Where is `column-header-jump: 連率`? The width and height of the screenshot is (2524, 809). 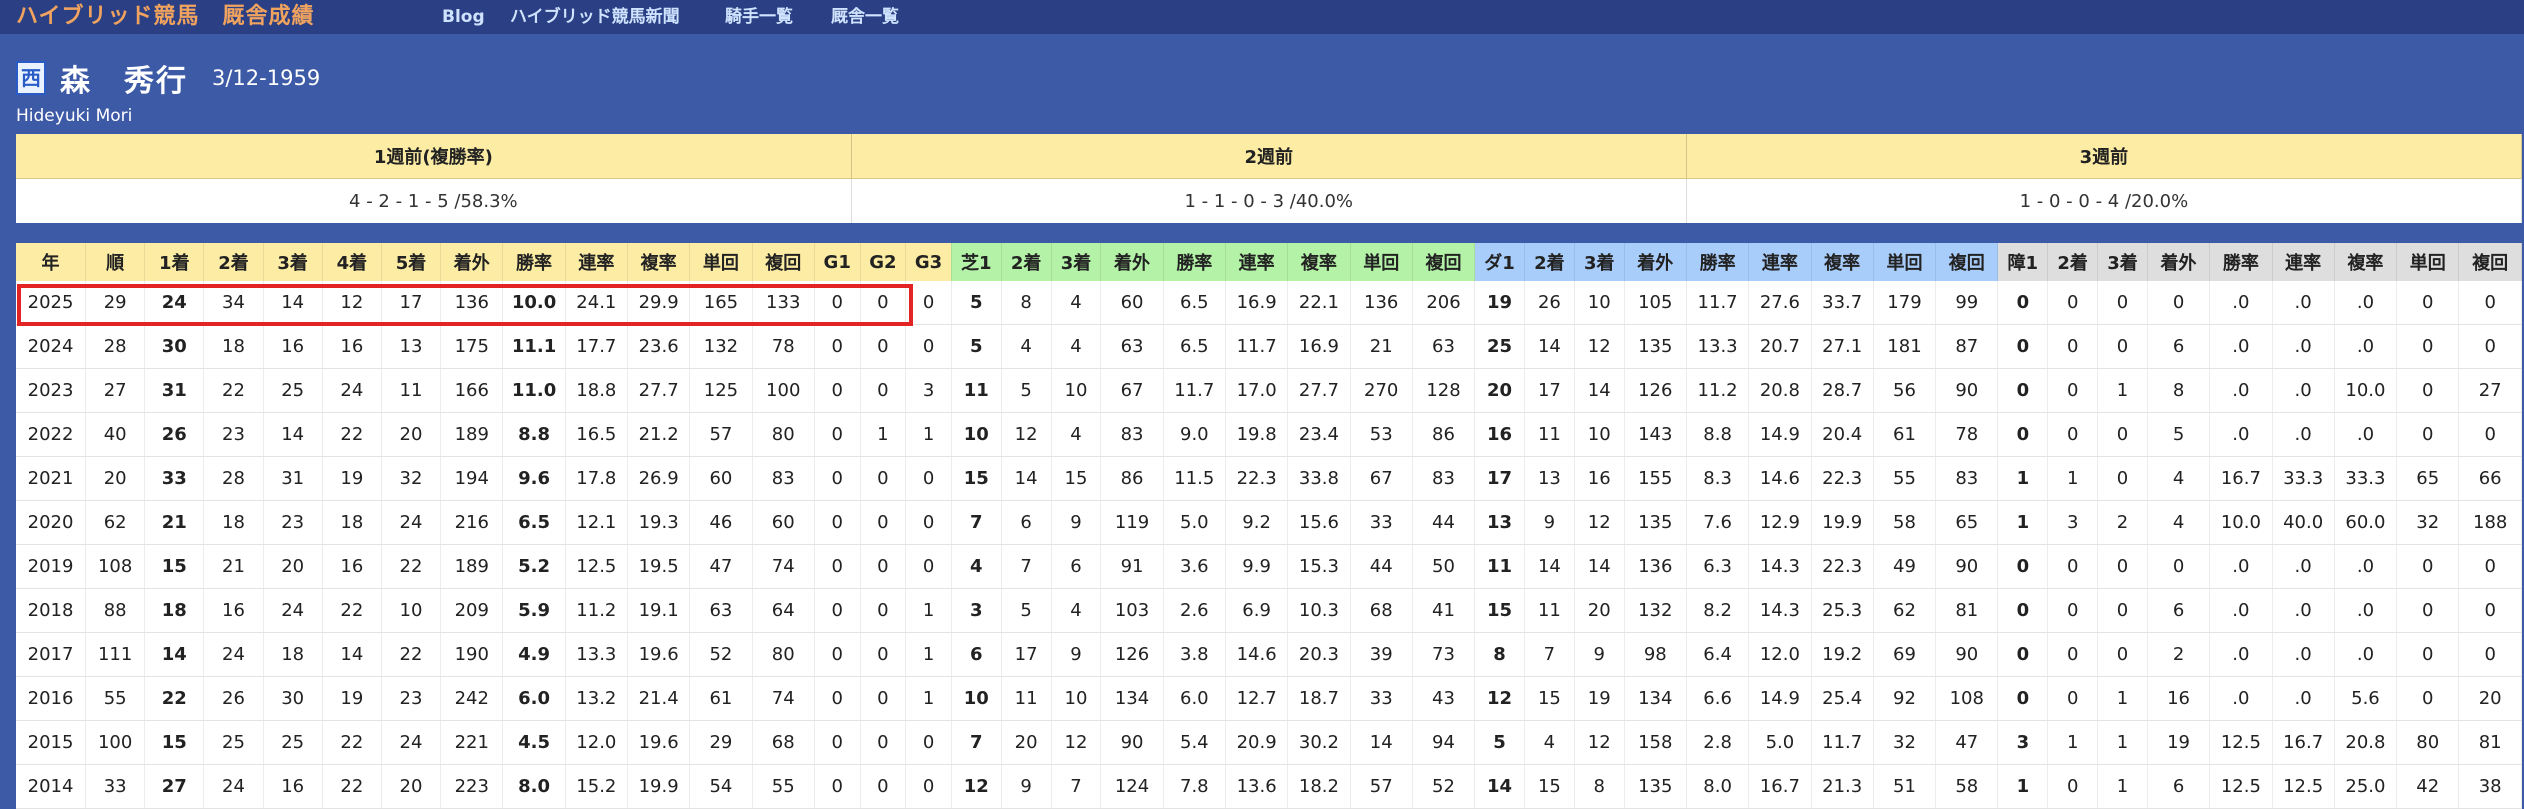 column-header-jump: 連率 is located at coordinates (2303, 262).